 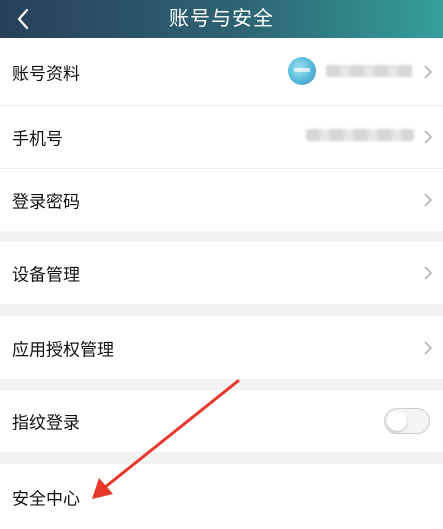 What do you see at coordinates (360, 135) in the screenshot?
I see `blurred-phone-number` at bounding box center [360, 135].